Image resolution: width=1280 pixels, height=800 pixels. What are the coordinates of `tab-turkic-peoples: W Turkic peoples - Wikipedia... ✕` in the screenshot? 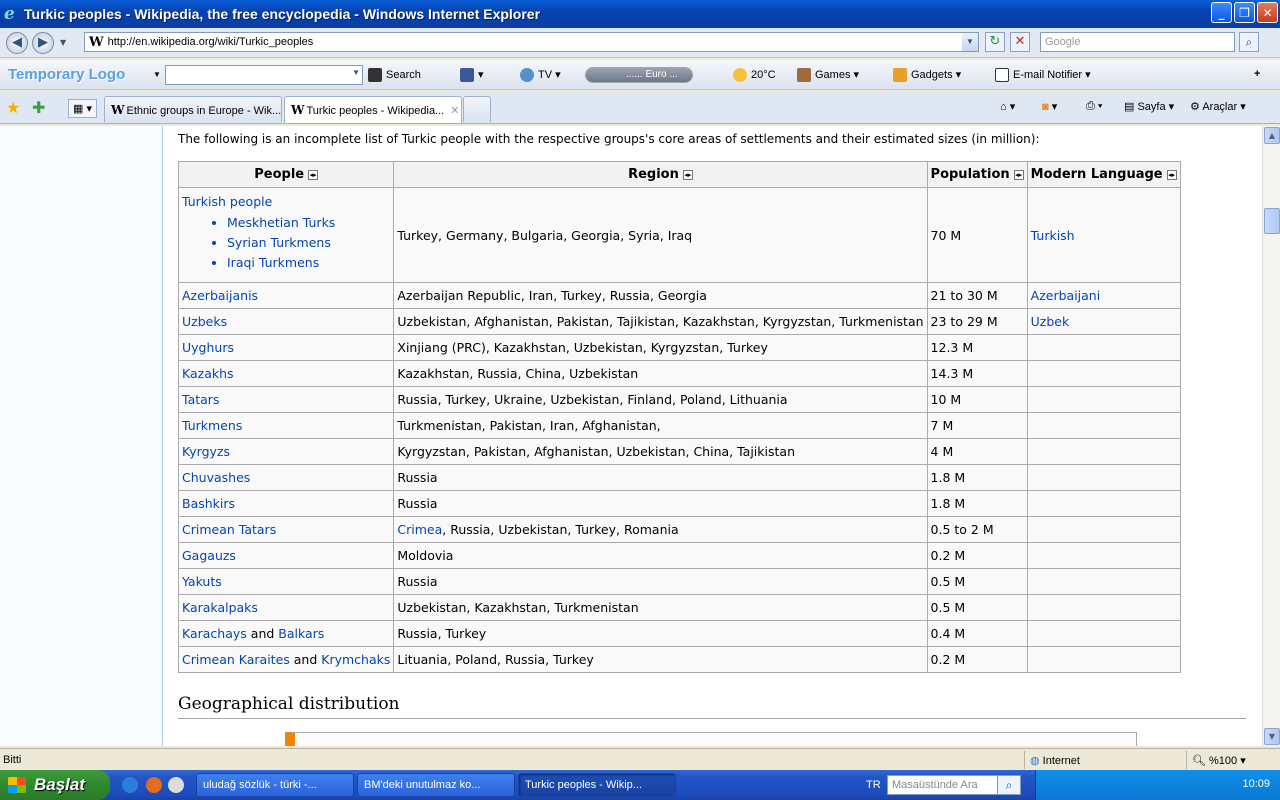 It's located at (373, 109).